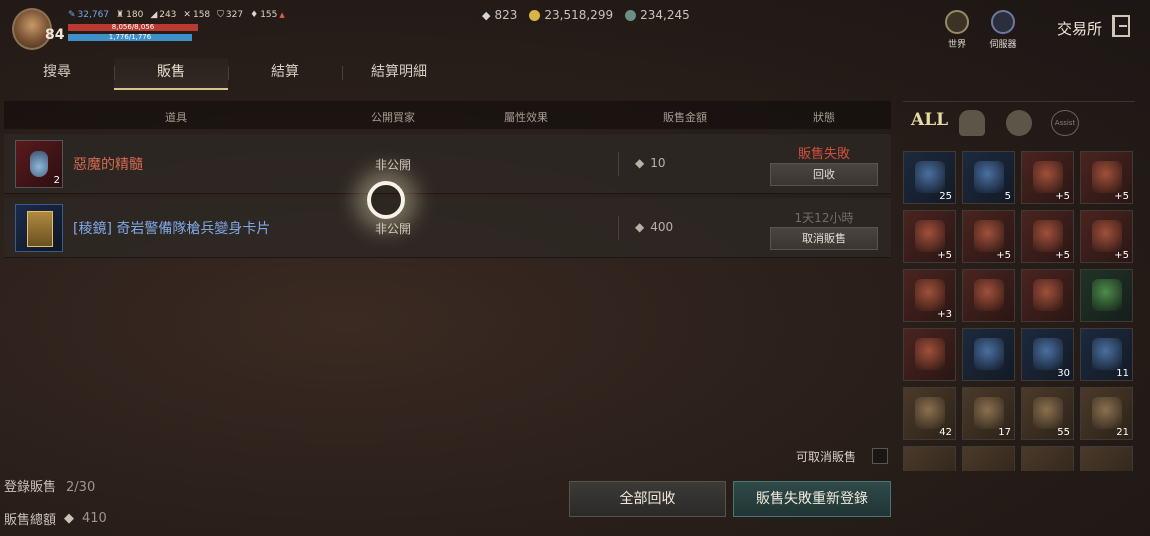  What do you see at coordinates (824, 238) in the screenshot?
I see `cancel-sale-button: 取消販售` at bounding box center [824, 238].